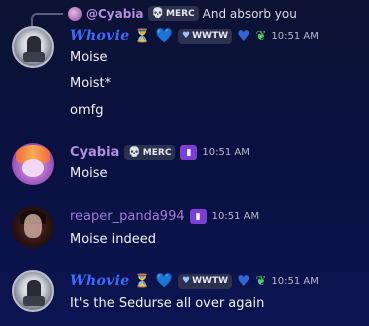 The height and width of the screenshot is (326, 369). What do you see at coordinates (87, 110) in the screenshot?
I see `message-text: omfg` at bounding box center [87, 110].